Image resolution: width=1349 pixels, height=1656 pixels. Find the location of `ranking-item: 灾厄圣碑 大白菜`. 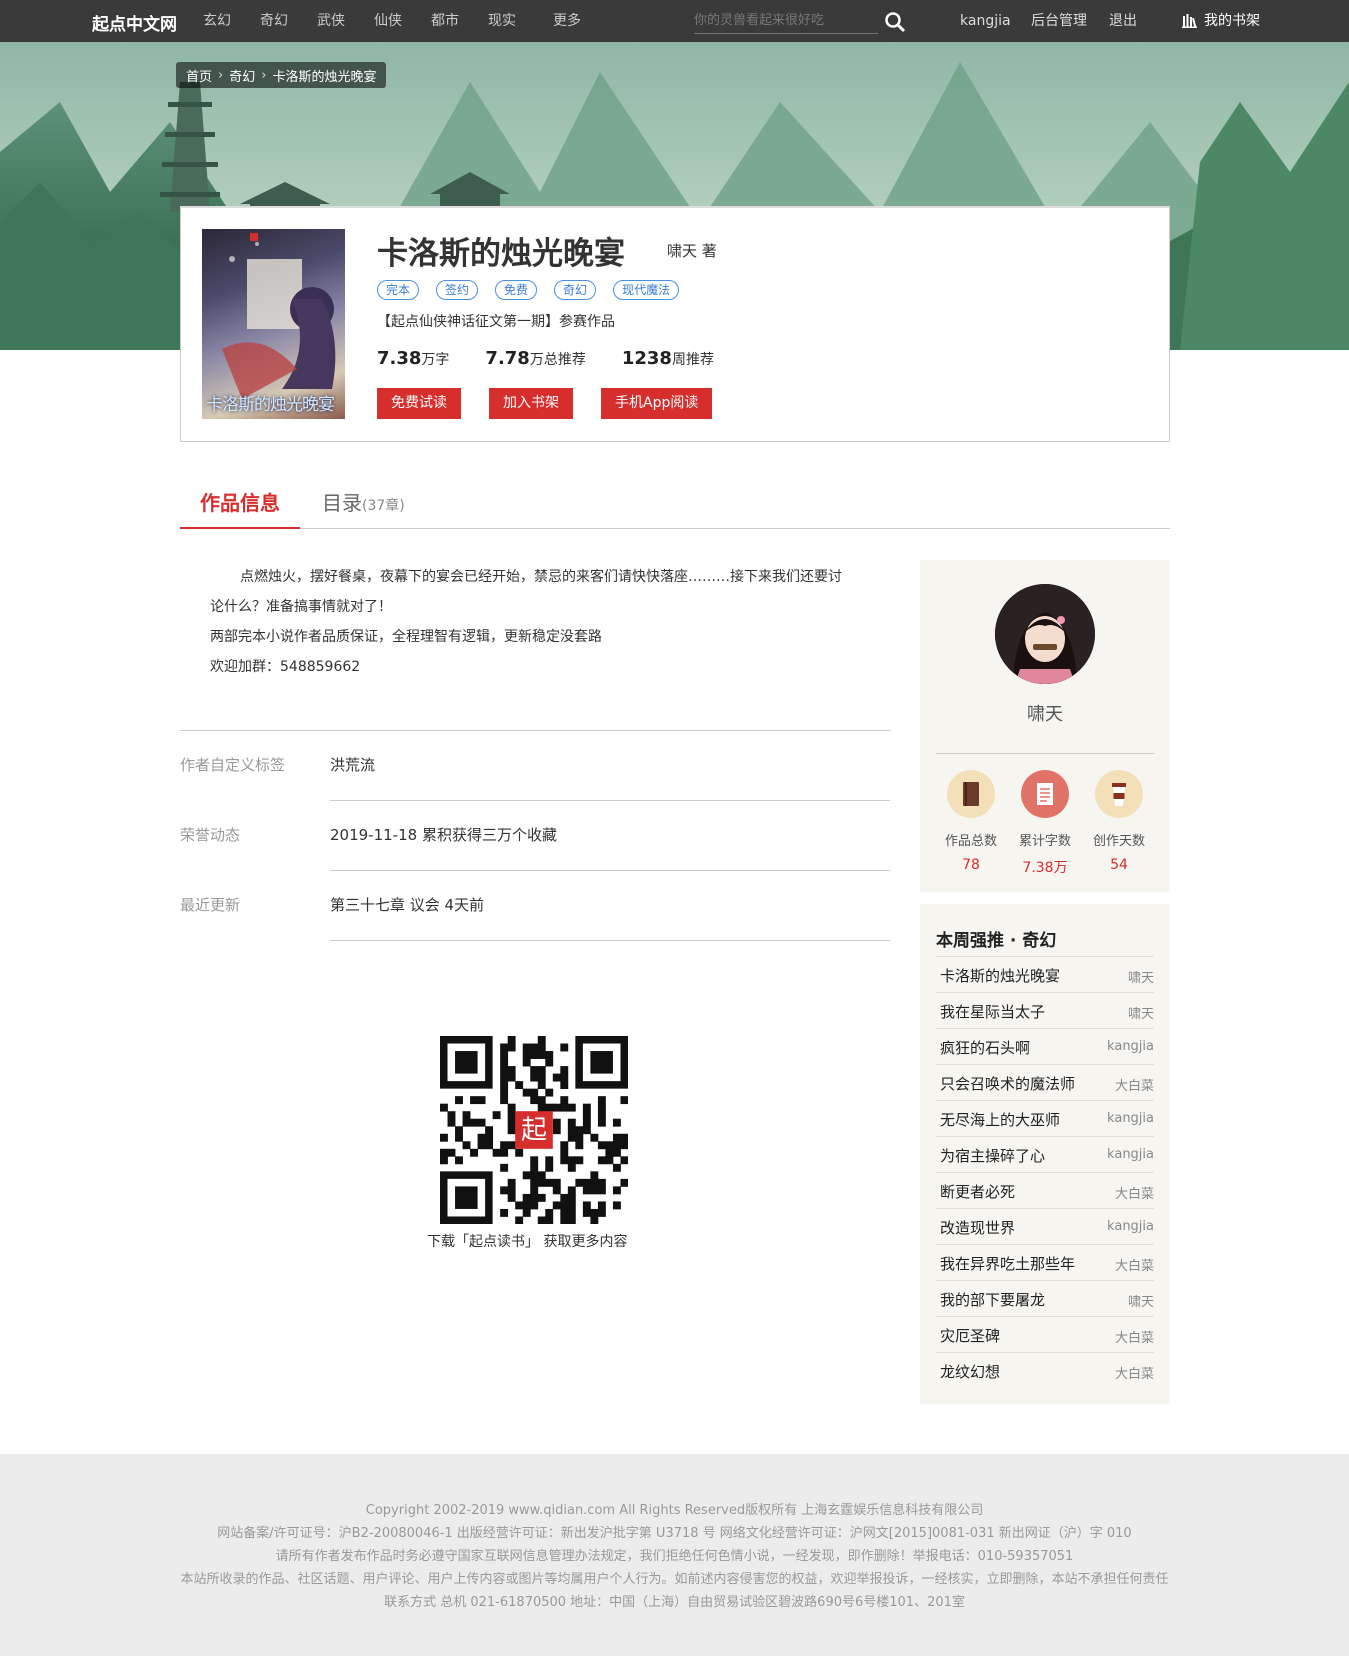

ranking-item: 灾厄圣碑 大白菜 is located at coordinates (1045, 1334).